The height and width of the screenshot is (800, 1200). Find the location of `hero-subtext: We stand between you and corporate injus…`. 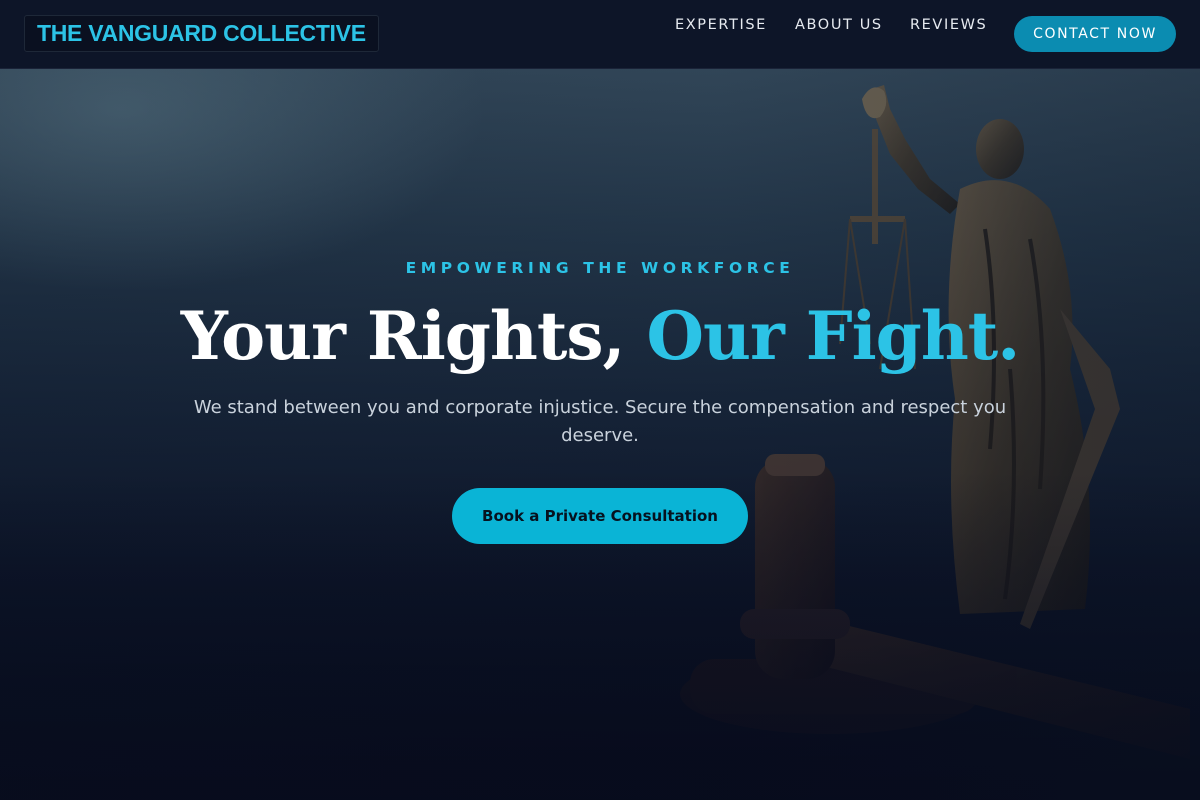

hero-subtext: We stand between you and corporate injus… is located at coordinates (600, 421).